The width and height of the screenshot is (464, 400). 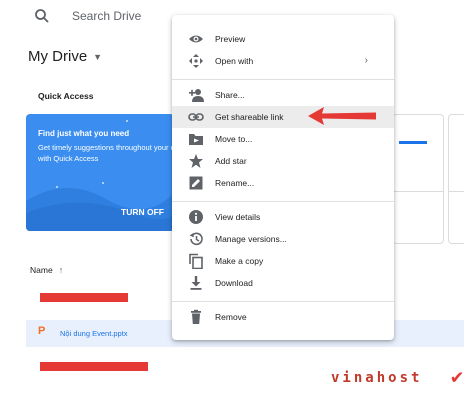 What do you see at coordinates (196, 95) in the screenshot?
I see `add-person-icon` at bounding box center [196, 95].